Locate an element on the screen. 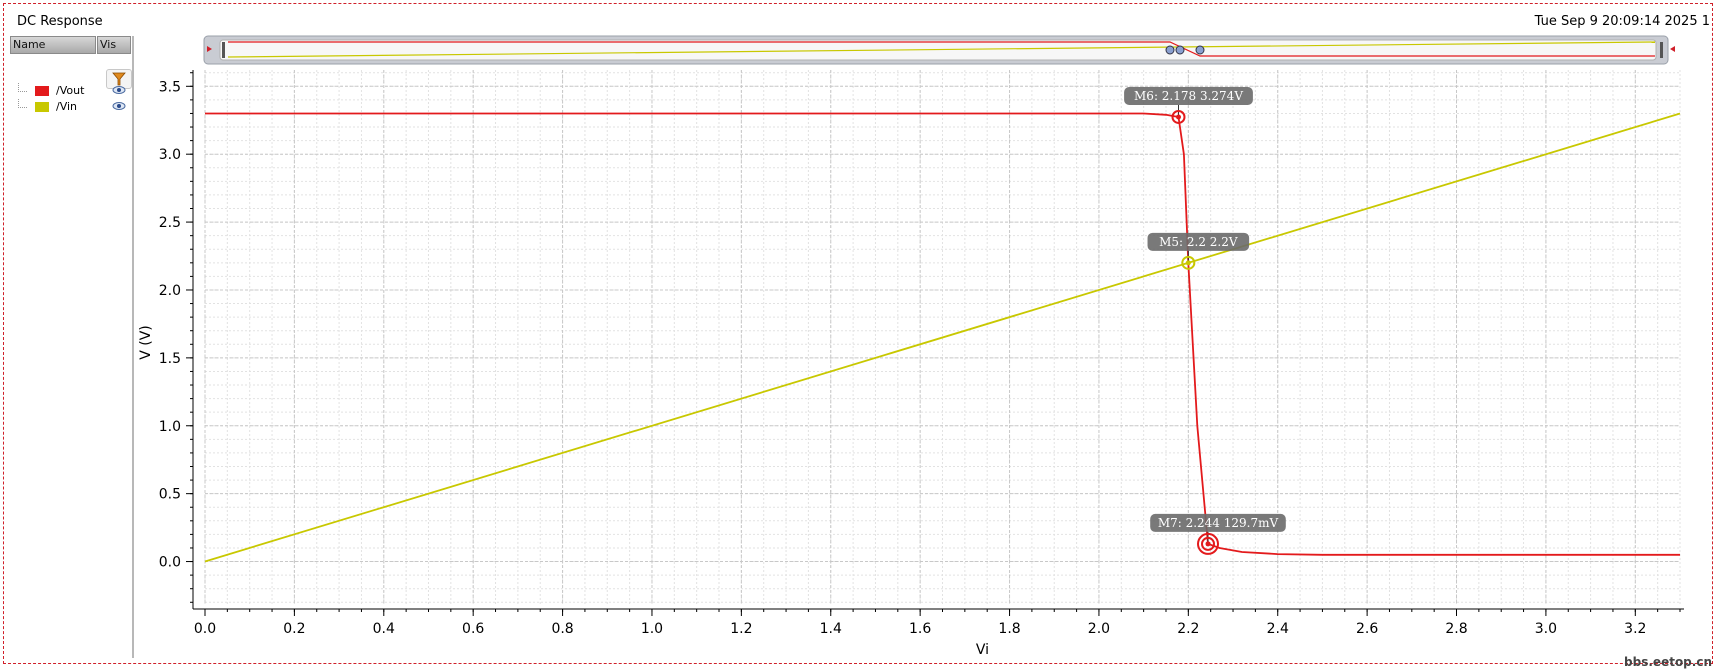  y-tick-label: 0.5 is located at coordinates (170, 495).